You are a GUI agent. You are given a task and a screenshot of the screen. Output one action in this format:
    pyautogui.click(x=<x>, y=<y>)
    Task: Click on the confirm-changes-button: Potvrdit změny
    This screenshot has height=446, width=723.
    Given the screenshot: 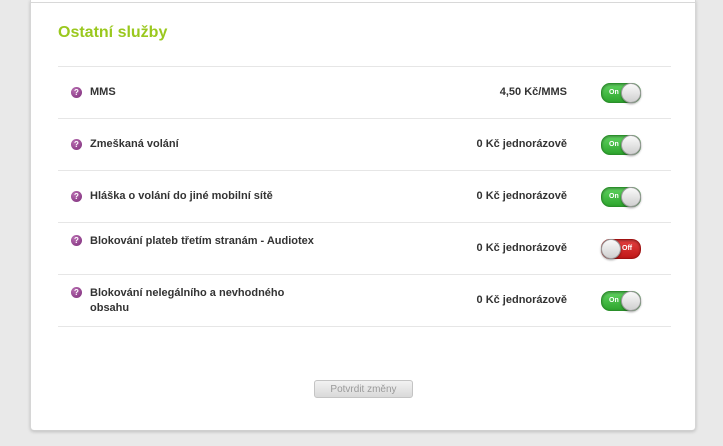 What is the action you would take?
    pyautogui.click(x=363, y=389)
    